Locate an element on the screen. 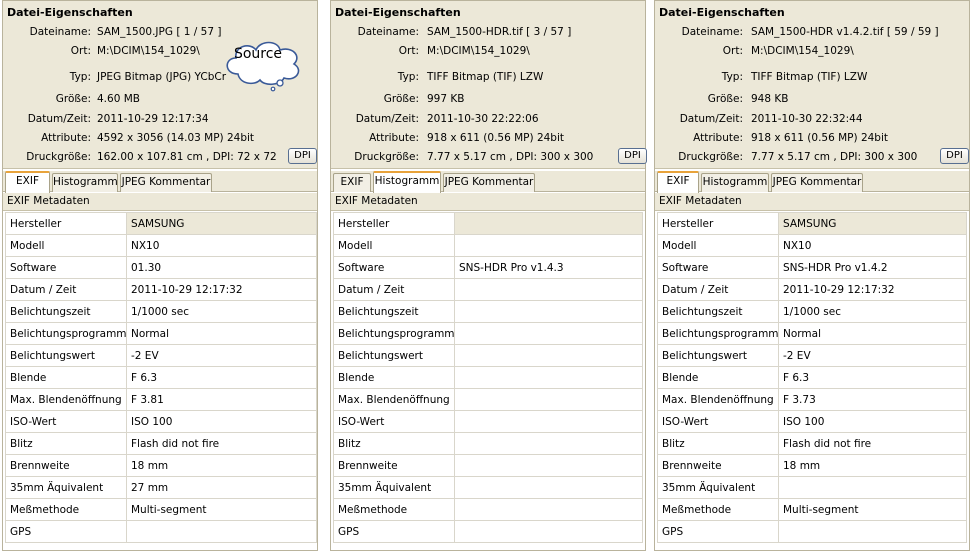  exif-field-name: Max. Blendenöffnung is located at coordinates (718, 399).